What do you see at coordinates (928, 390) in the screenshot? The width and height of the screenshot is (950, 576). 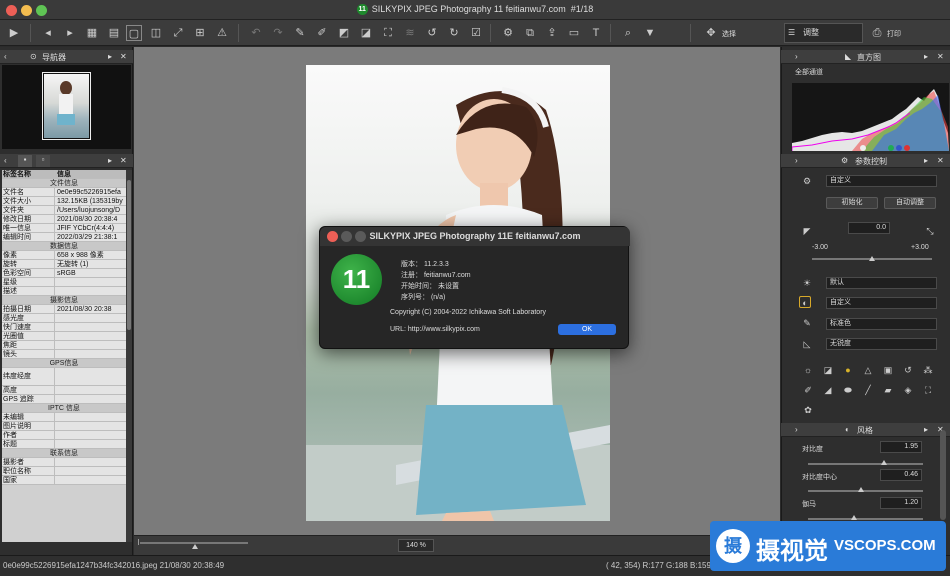 I see `tool-crop-icon: ⛶` at bounding box center [928, 390].